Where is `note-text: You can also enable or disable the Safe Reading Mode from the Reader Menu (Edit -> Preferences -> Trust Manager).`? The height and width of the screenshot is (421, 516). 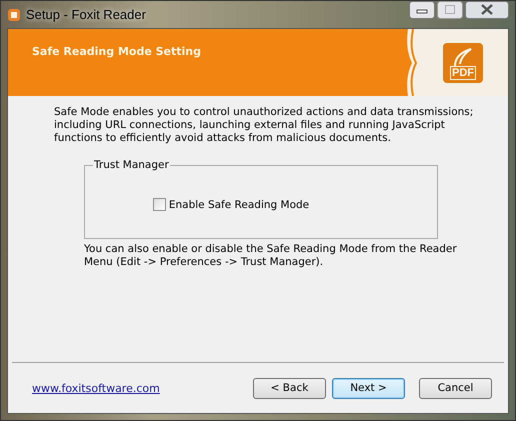
note-text: You can also enable or disable the Safe Reading Mode from the Reader Menu (Edit -> Preferences -> Trust Manager). is located at coordinates (271, 256).